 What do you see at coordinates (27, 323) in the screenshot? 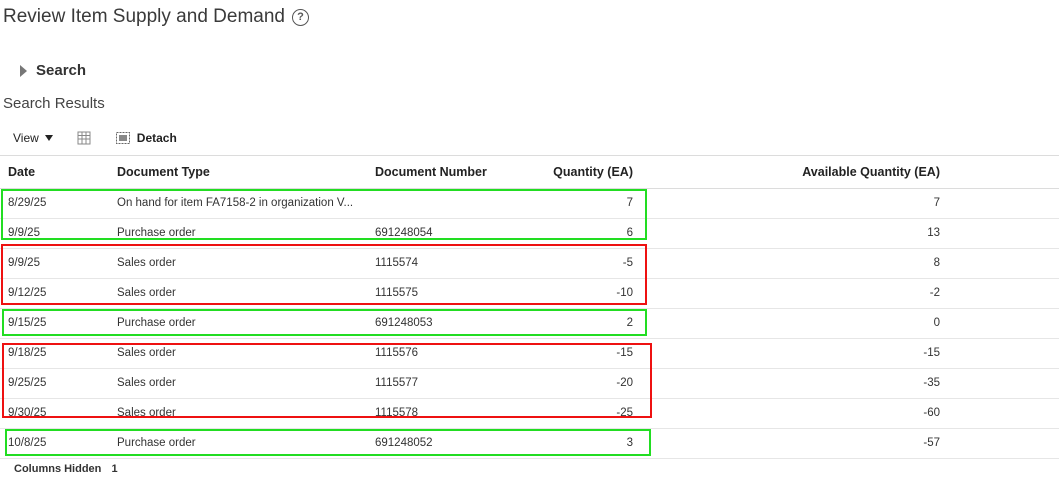
I see `date-cell: 9/15/25` at bounding box center [27, 323].